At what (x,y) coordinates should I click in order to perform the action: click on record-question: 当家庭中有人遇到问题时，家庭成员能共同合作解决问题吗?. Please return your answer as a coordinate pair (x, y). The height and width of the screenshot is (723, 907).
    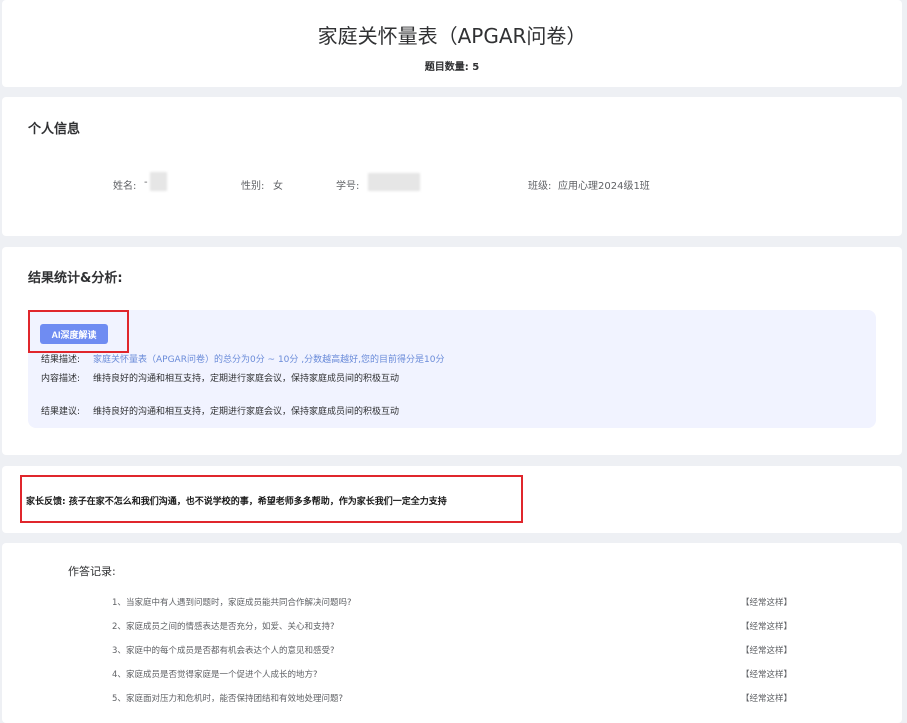
    Looking at the image, I should click on (239, 603).